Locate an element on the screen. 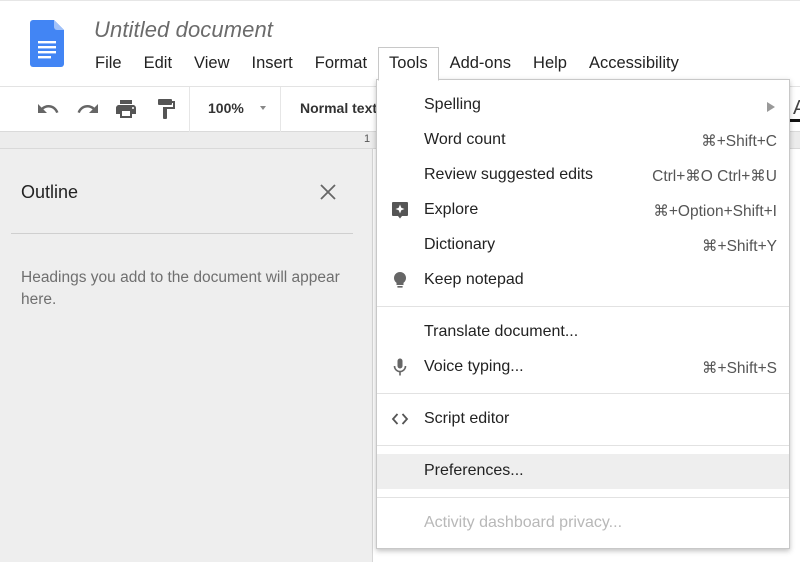  text-color-swatch is located at coordinates (795, 120).